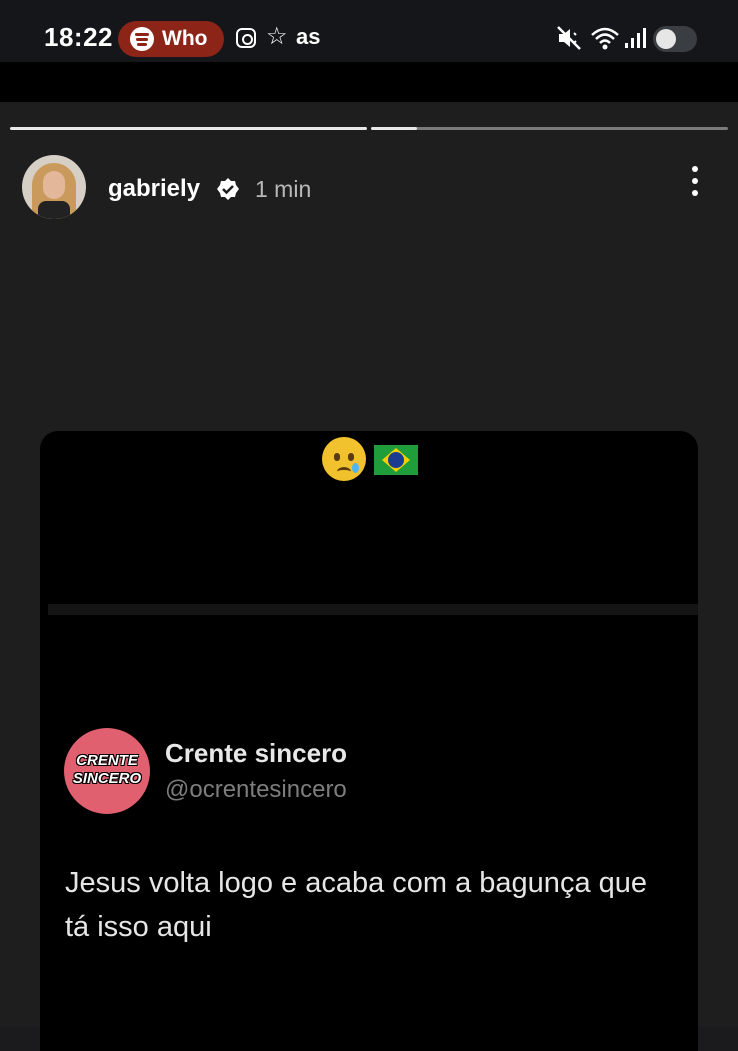 The width and height of the screenshot is (738, 1051). Describe the element at coordinates (605, 38) in the screenshot. I see `wifi-icon` at that location.